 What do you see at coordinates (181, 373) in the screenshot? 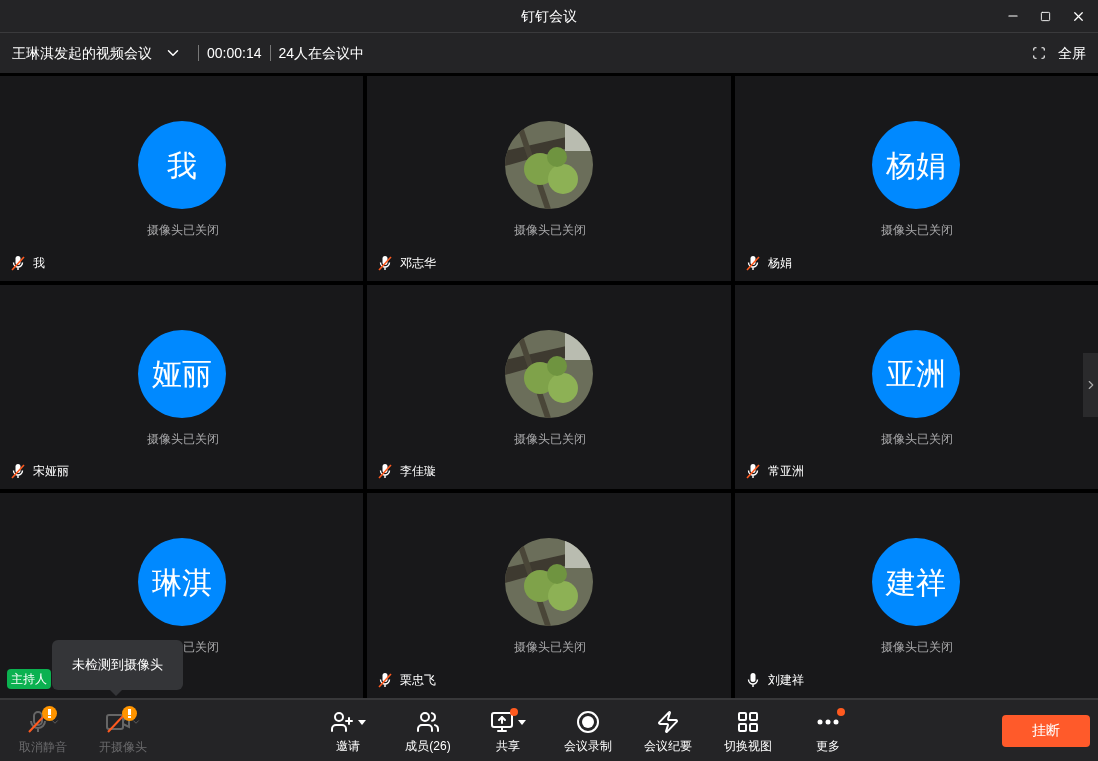
I see `avatar: 娅丽` at bounding box center [181, 373].